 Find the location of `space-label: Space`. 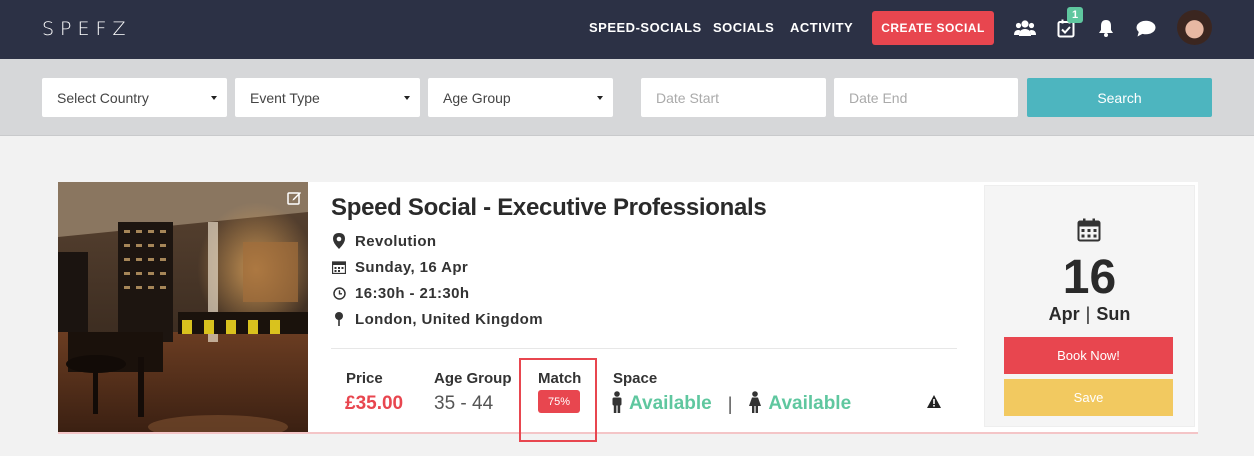

space-label: Space is located at coordinates (635, 378).